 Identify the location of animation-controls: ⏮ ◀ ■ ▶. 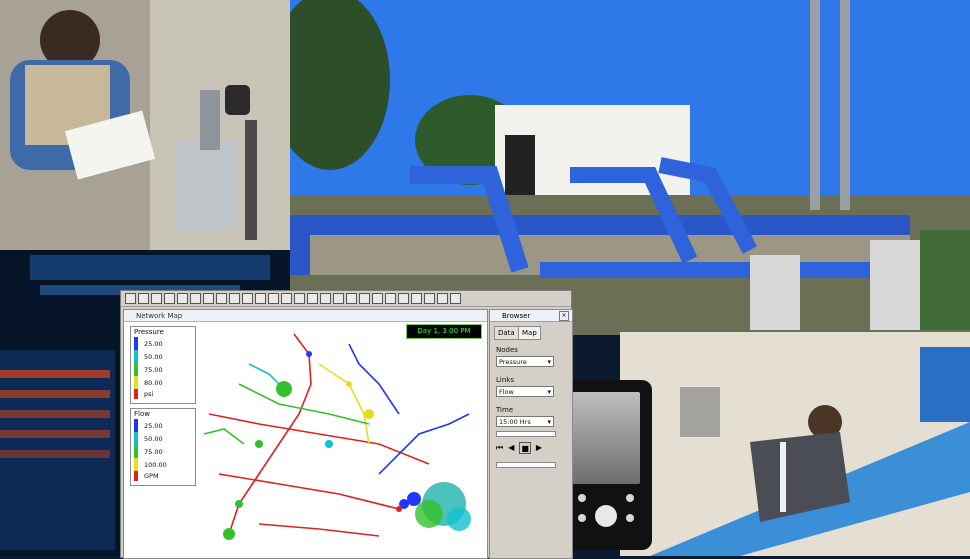
(529, 448).